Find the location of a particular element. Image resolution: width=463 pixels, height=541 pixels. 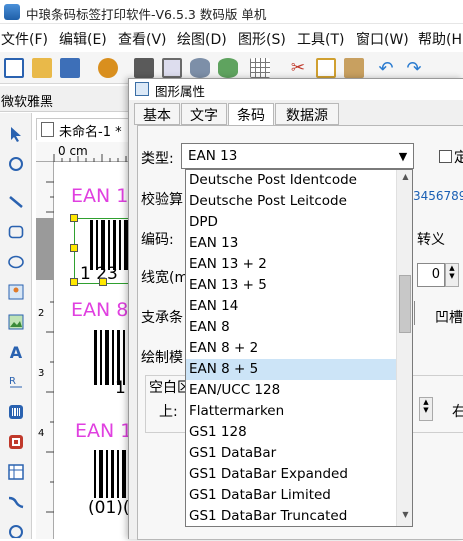

barcode-type-select: EAN 13 ▼ is located at coordinates (297, 156).